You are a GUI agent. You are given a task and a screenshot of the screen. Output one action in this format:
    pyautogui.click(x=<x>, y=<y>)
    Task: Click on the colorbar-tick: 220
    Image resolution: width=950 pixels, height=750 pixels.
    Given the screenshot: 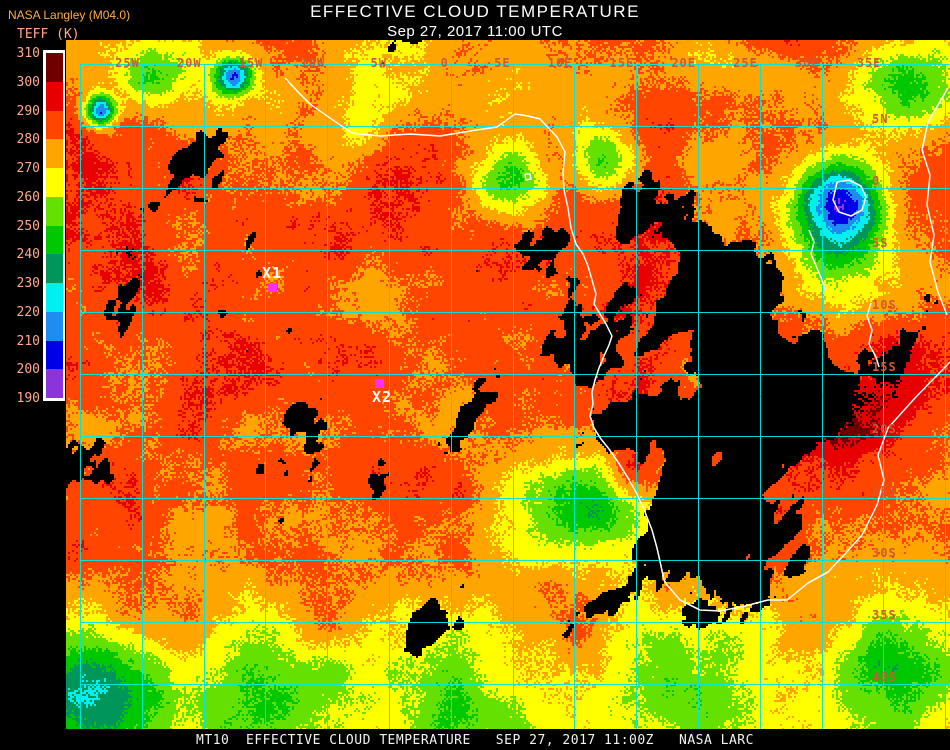 What is the action you would take?
    pyautogui.click(x=28, y=312)
    